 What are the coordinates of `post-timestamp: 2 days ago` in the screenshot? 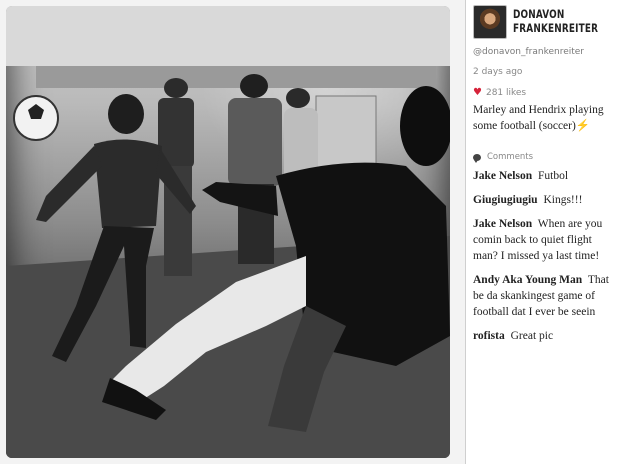 It's located at (498, 72).